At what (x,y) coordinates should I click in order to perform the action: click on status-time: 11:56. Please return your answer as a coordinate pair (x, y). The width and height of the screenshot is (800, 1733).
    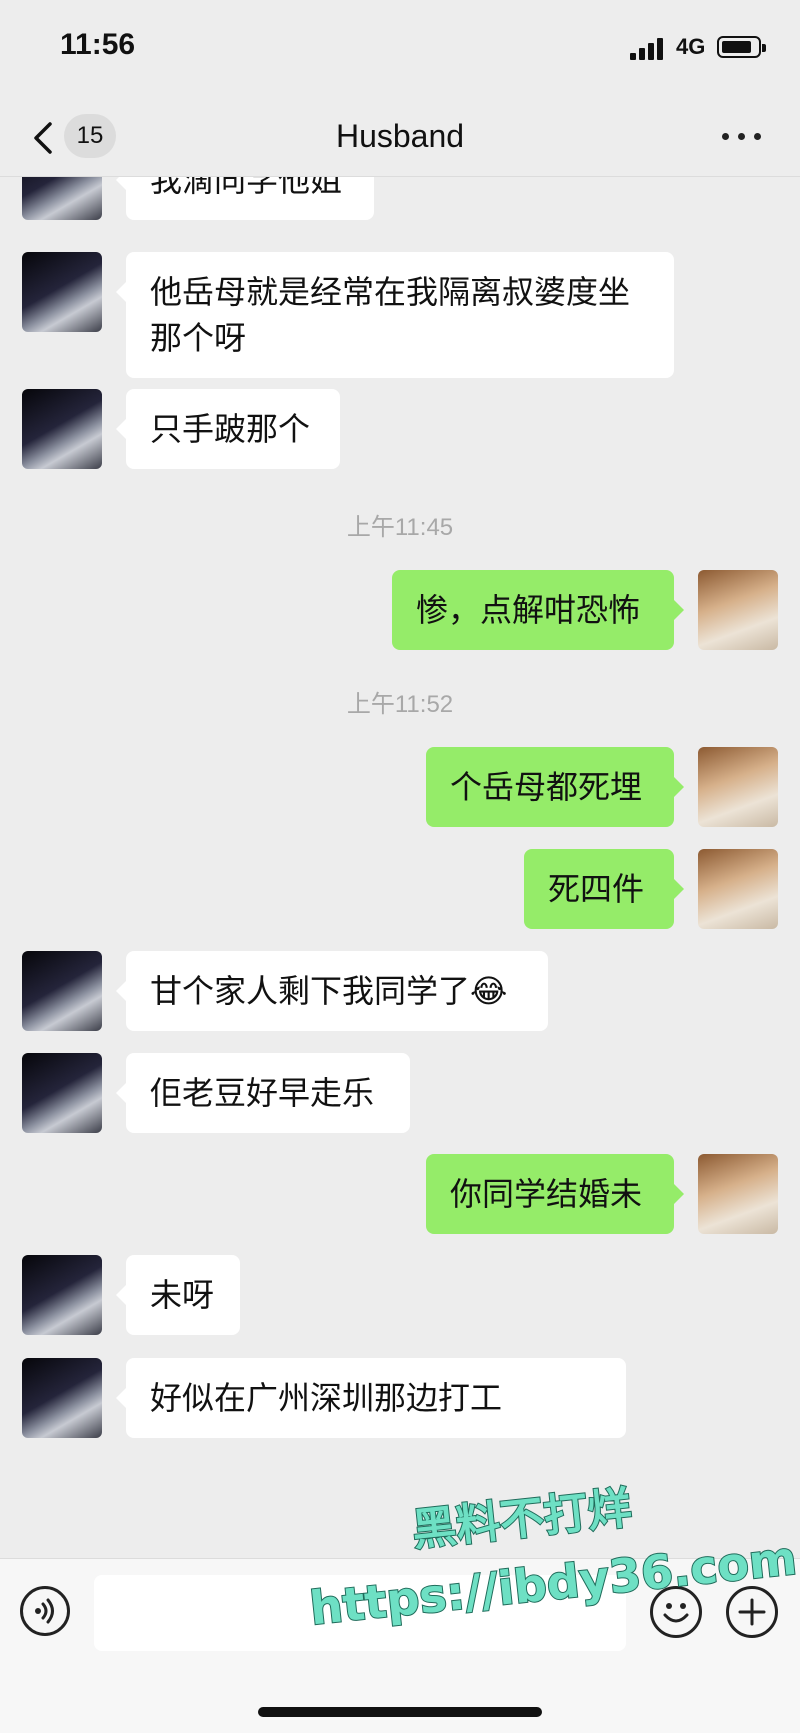
    Looking at the image, I should click on (98, 44).